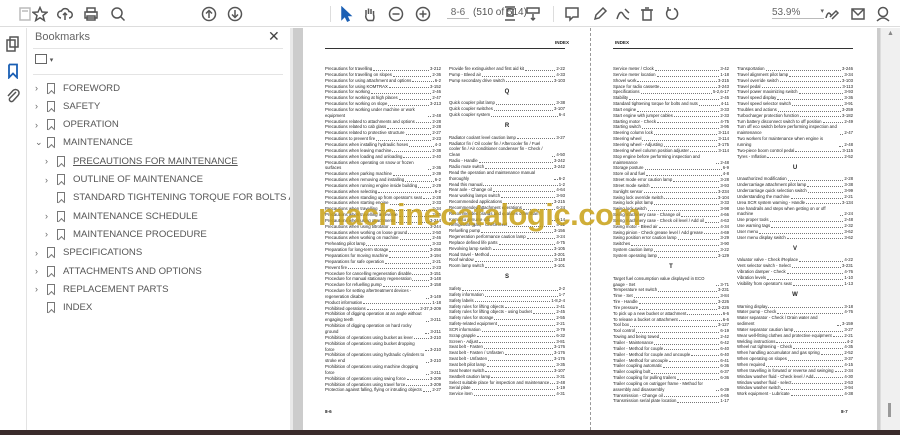 This screenshot has height=435, width=900. I want to click on comment-icon, so click(572, 14).